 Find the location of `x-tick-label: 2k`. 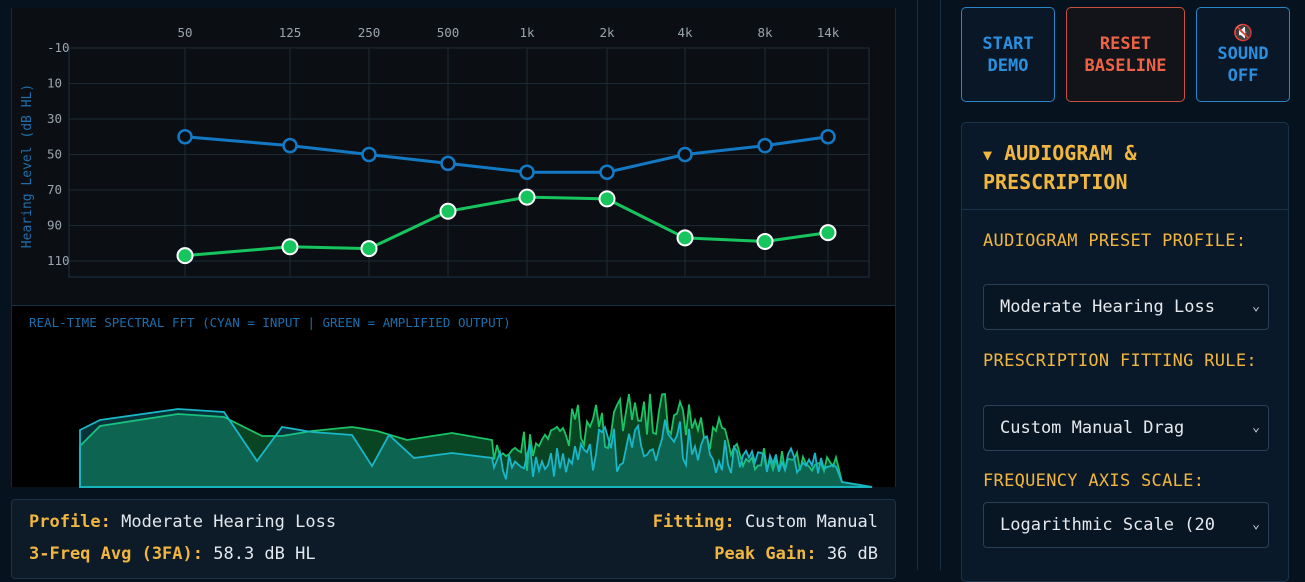

x-tick-label: 2k is located at coordinates (607, 32).